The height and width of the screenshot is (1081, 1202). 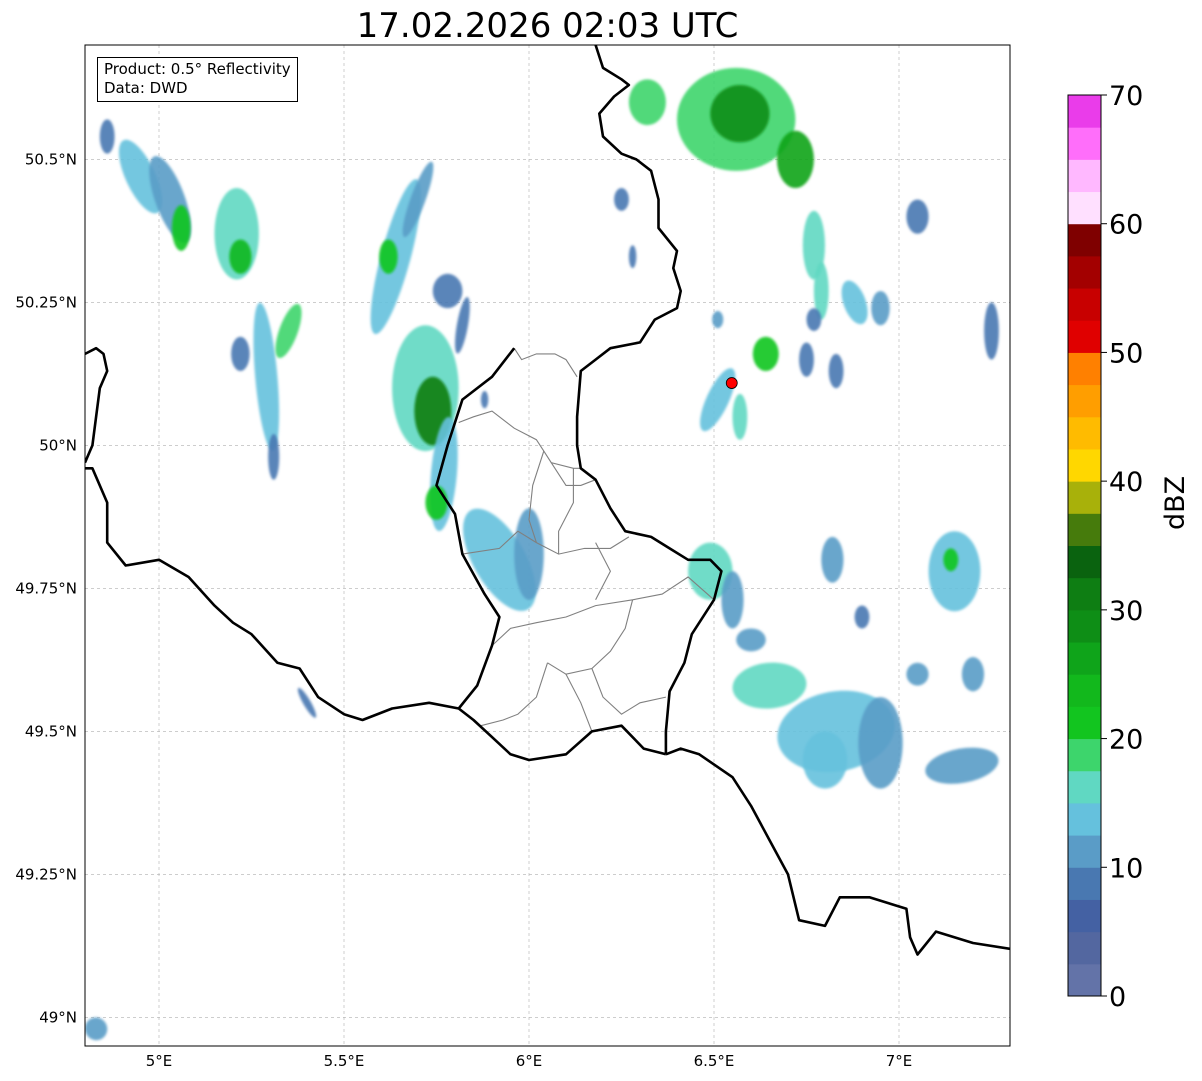 What do you see at coordinates (197, 79) in the screenshot?
I see `info-box: Product: 0.5° Reflectivity Data: DWD` at bounding box center [197, 79].